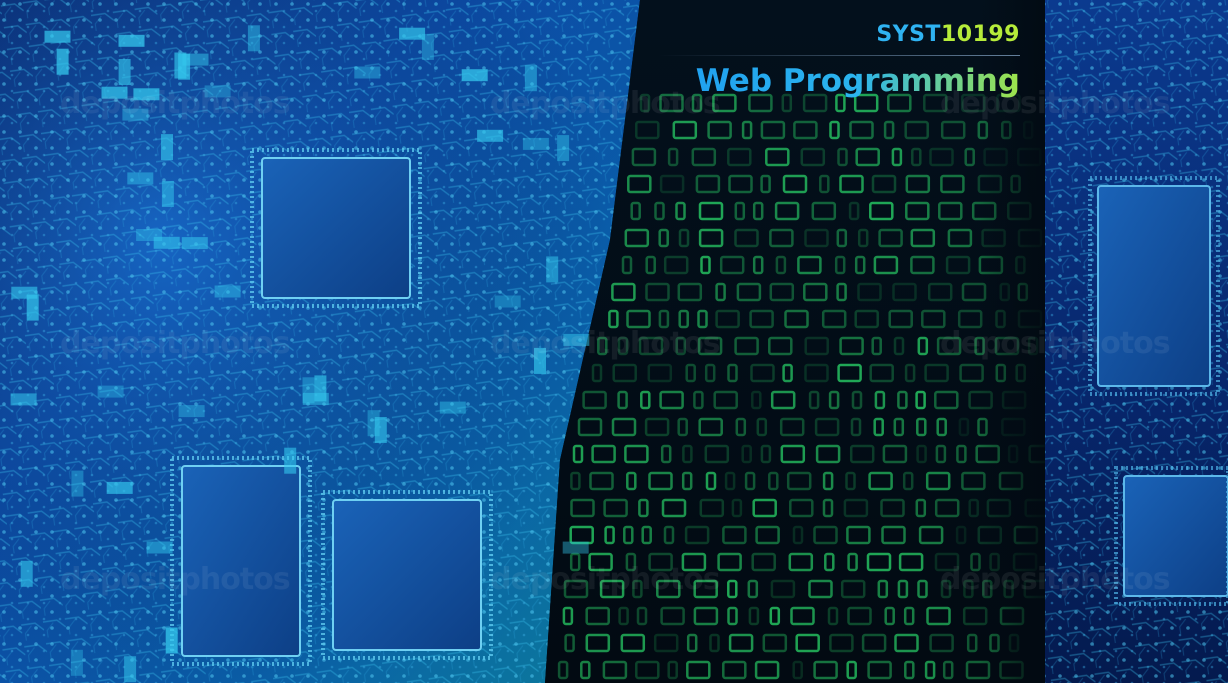 This screenshot has height=683, width=1228. I want to click on course-code-number: 10199, so click(980, 34).